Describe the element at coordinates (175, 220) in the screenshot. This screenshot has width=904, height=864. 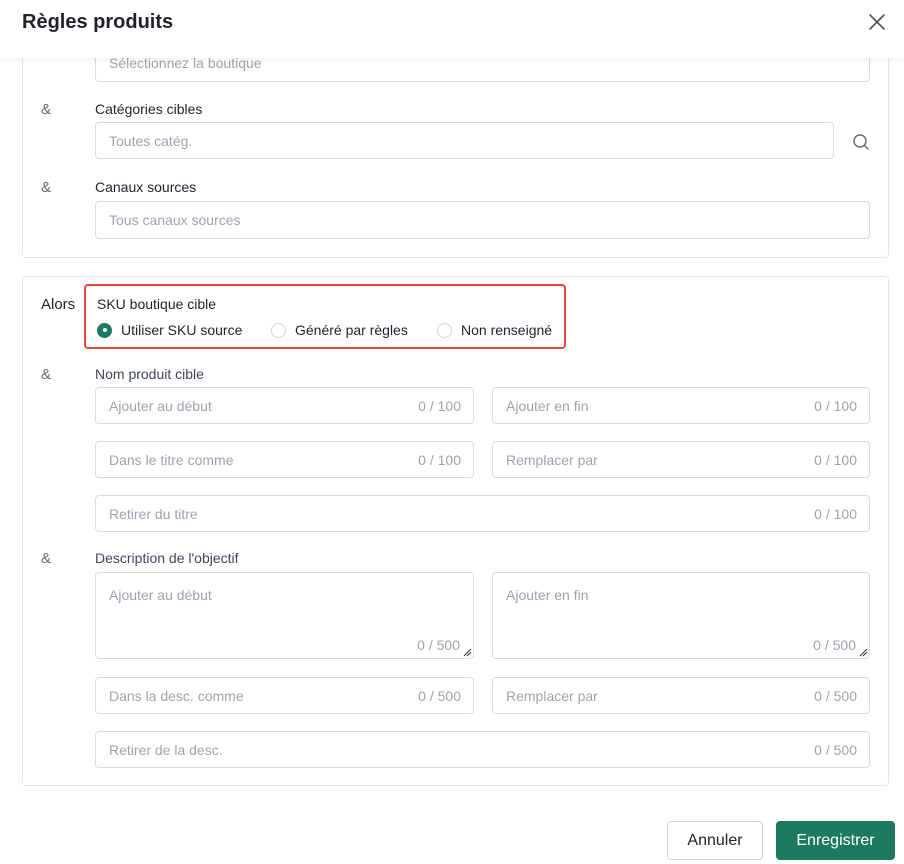
I see `canaux-placeholder: Tous canaux sources` at that location.